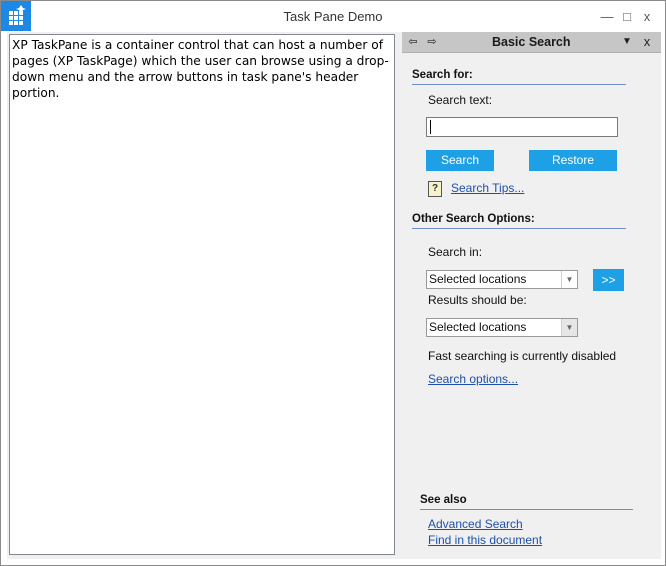 Image resolution: width=666 pixels, height=566 pixels. I want to click on results-select: Selected locations ▼, so click(502, 327).